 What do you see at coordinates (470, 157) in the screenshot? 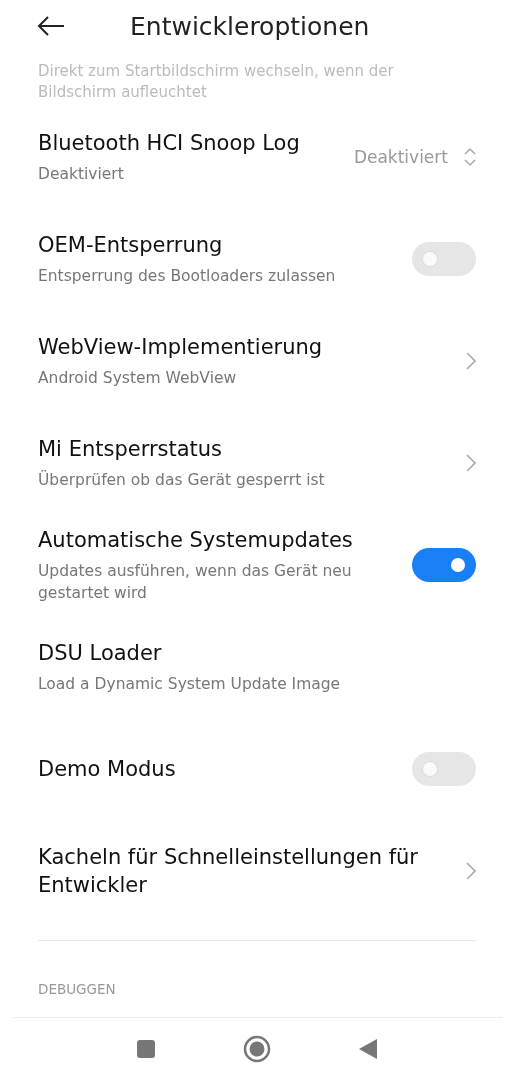
I see `up-down-chevron-icon` at bounding box center [470, 157].